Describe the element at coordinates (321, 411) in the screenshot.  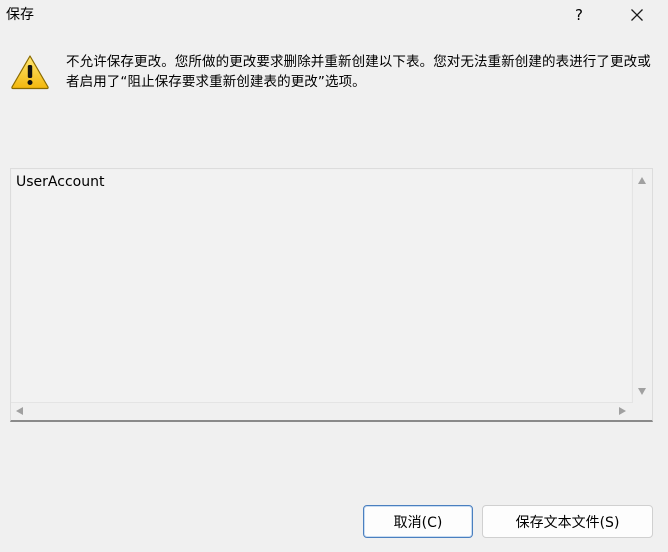
I see `horizontal-scrollbar` at that location.